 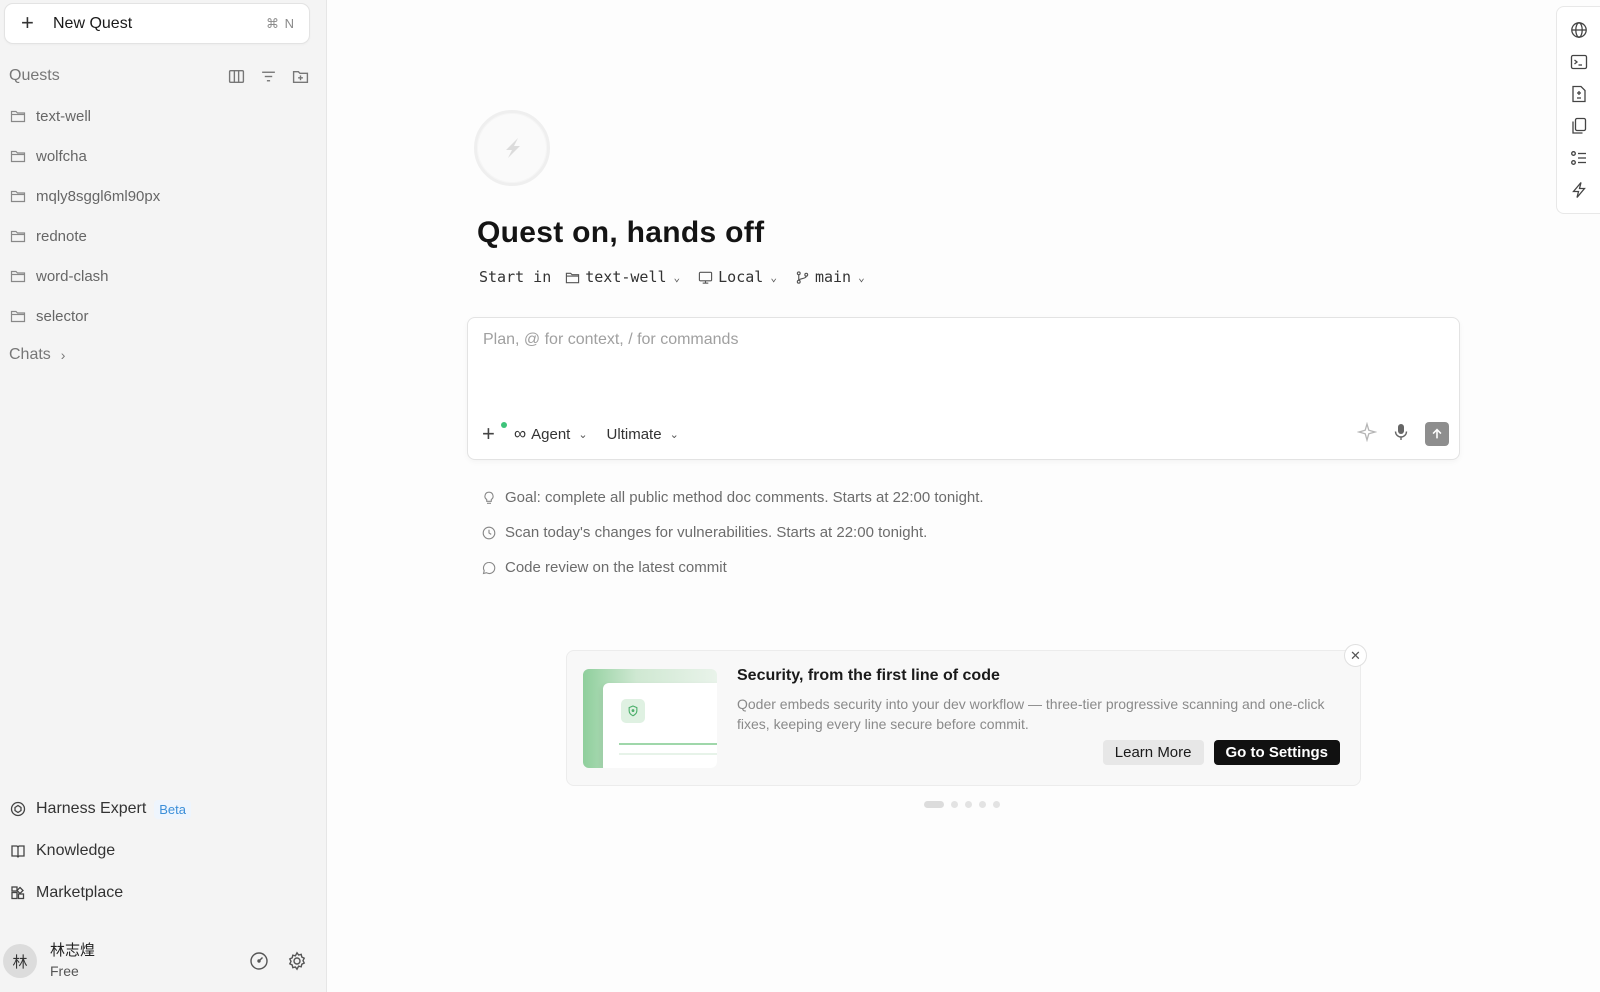 What do you see at coordinates (18, 851) in the screenshot?
I see `book-icon` at bounding box center [18, 851].